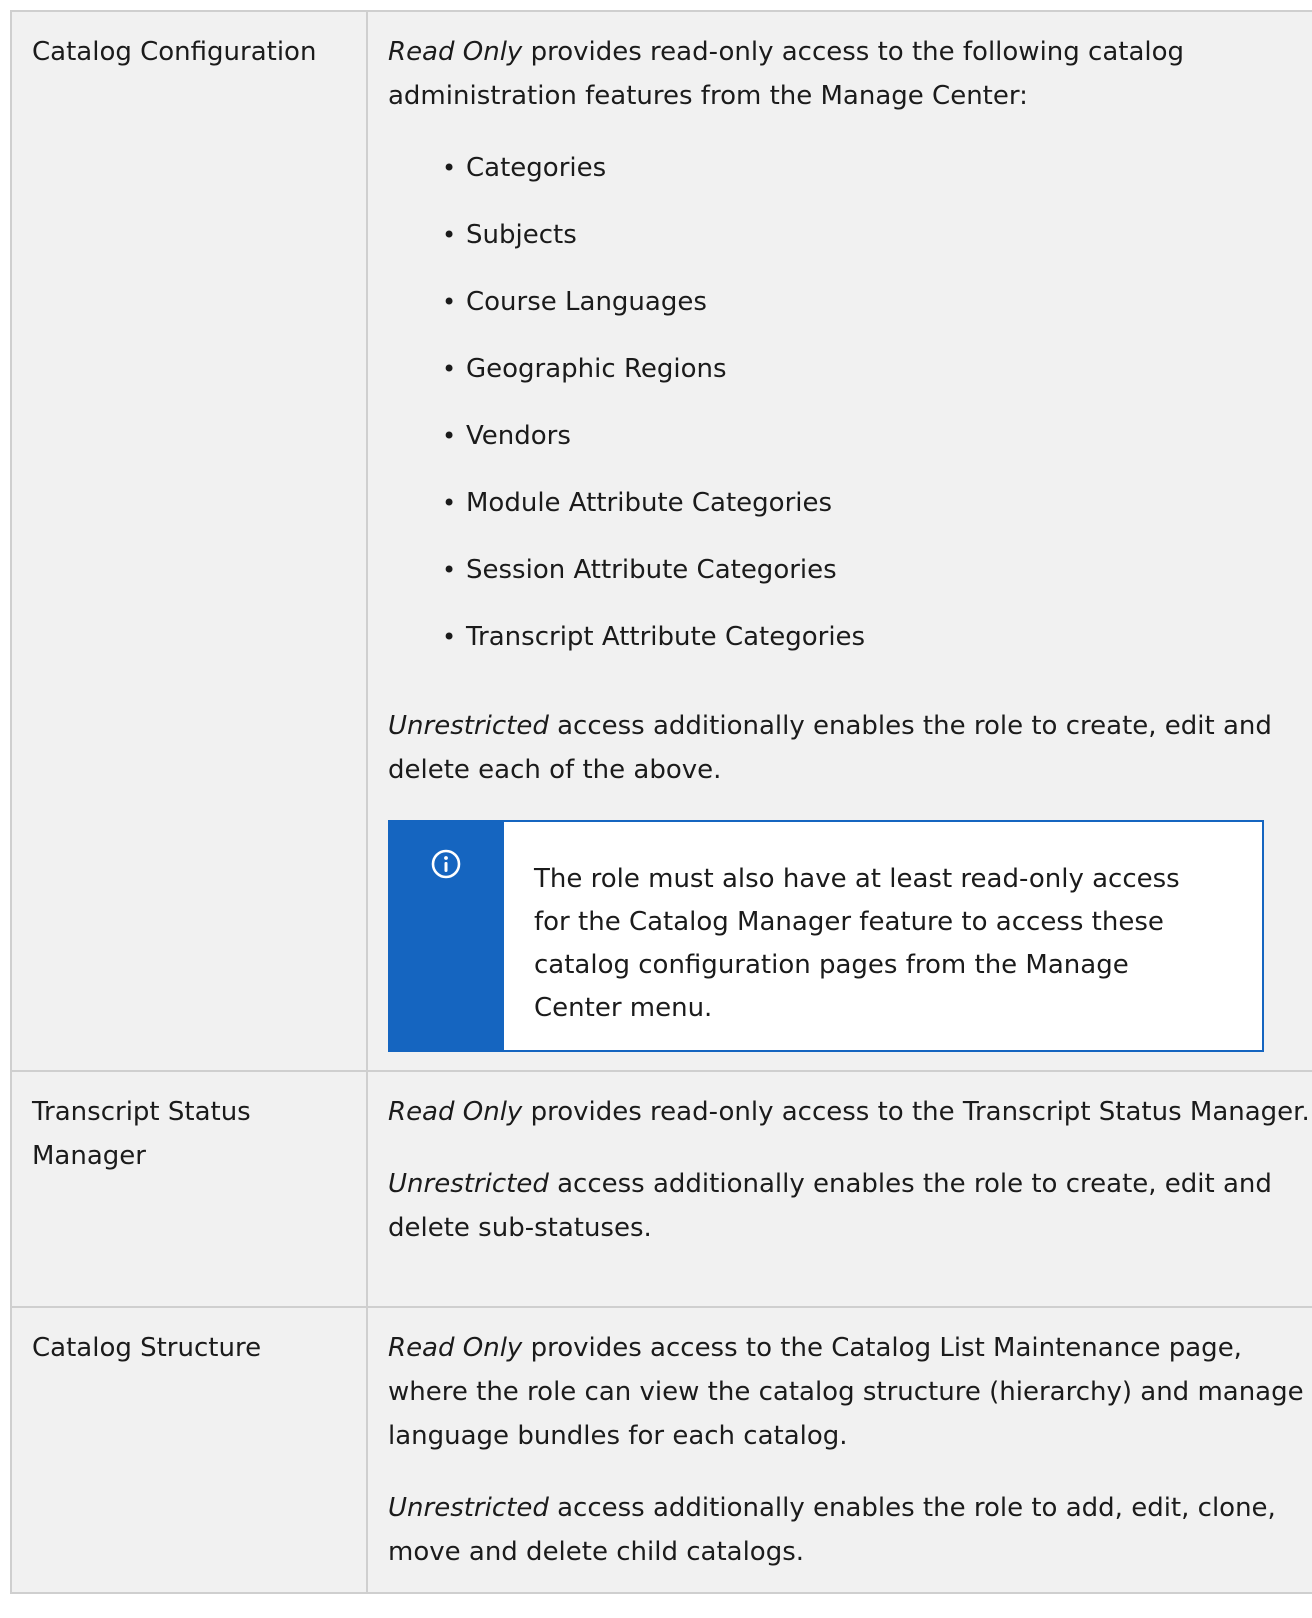 This screenshot has width=1312, height=1618. I want to click on list-item-label: Module Attribute Categories, so click(649, 503).